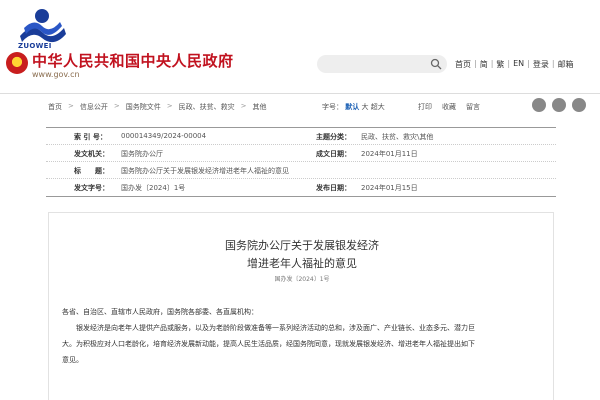  Describe the element at coordinates (566, 64) in the screenshot. I see `top-link-mail: 邮箱` at that location.